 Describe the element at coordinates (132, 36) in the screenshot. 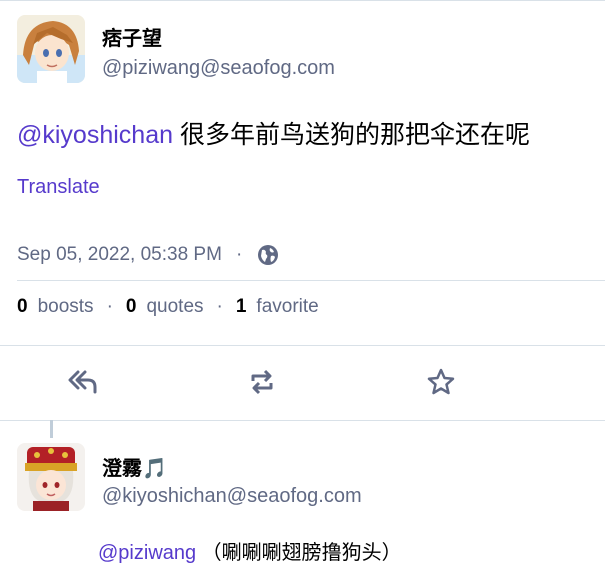

I see `author-display-name: 痞子望` at that location.